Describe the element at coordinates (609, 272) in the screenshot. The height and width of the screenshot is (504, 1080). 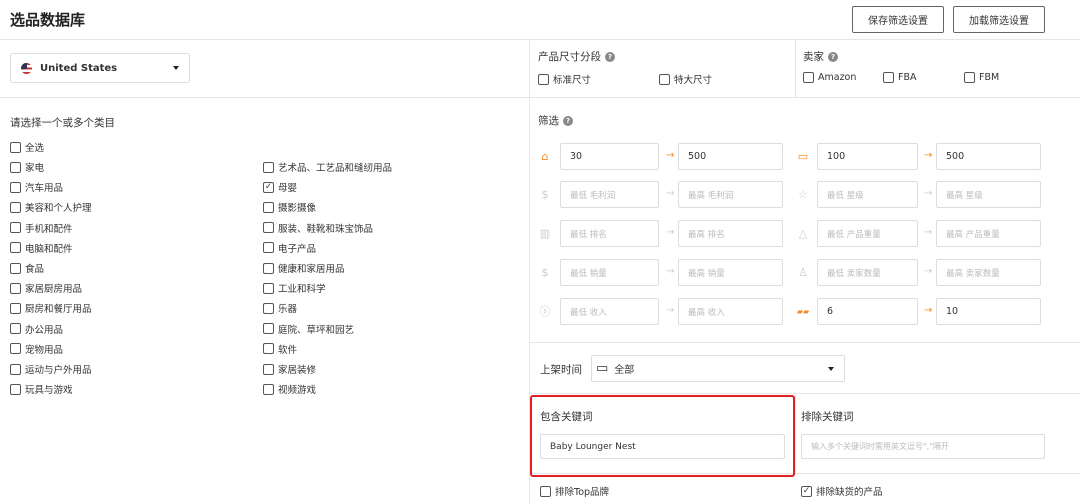
I see `sales-min-input: 最低 销量` at that location.